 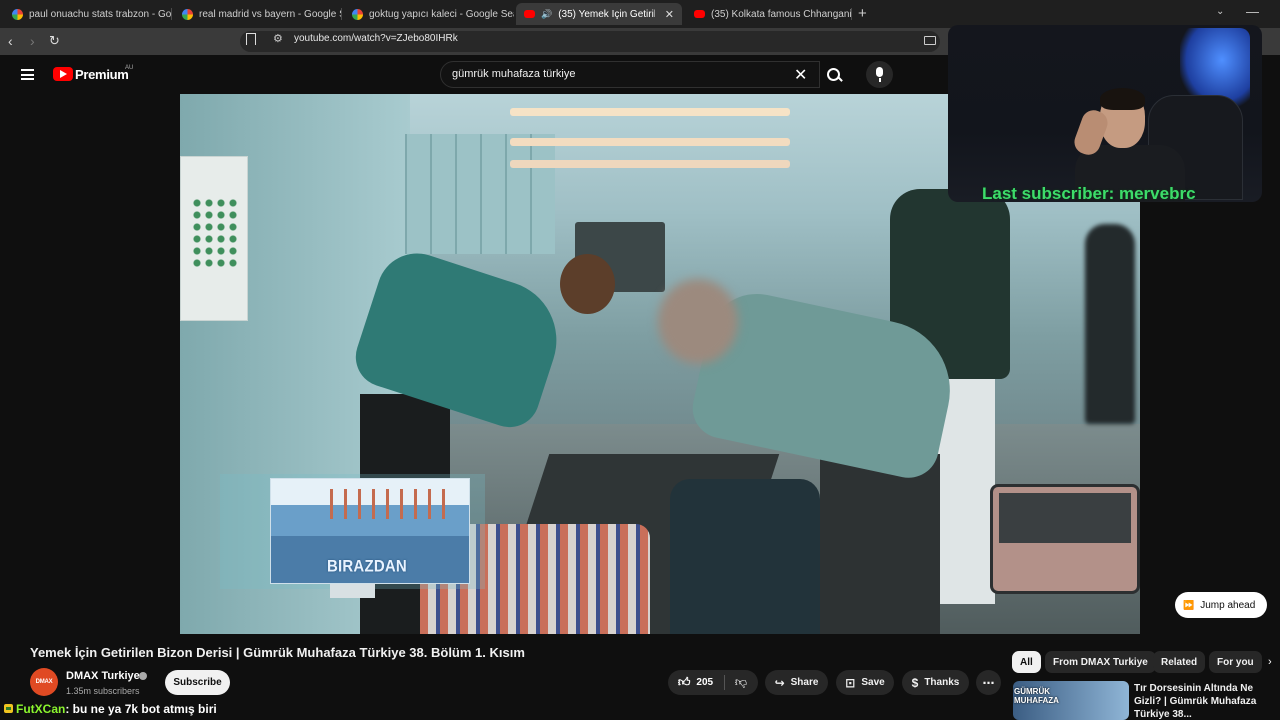 I want to click on video-scene-officer-head, so click(x=587, y=284).